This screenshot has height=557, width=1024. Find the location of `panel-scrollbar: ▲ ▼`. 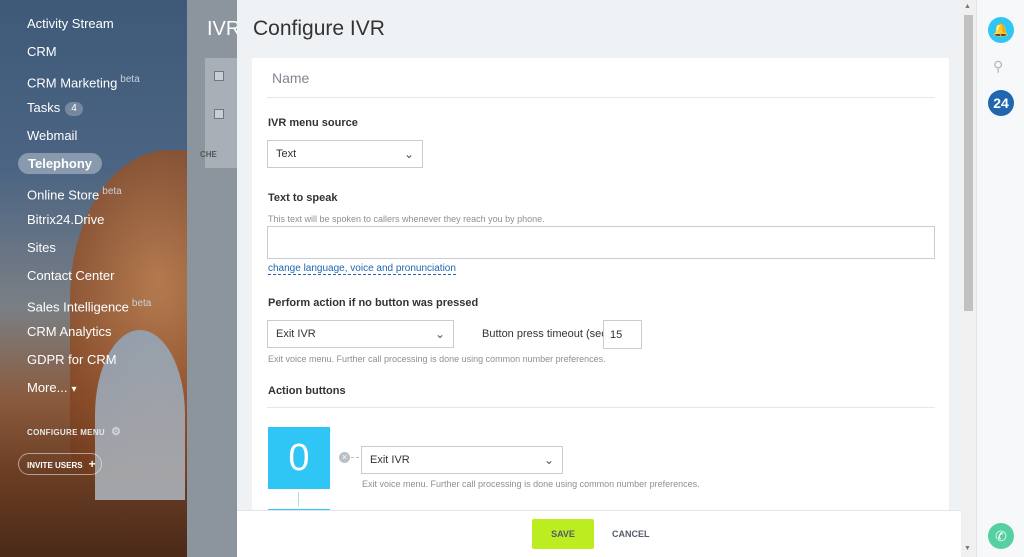

panel-scrollbar: ▲ ▼ is located at coordinates (968, 278).